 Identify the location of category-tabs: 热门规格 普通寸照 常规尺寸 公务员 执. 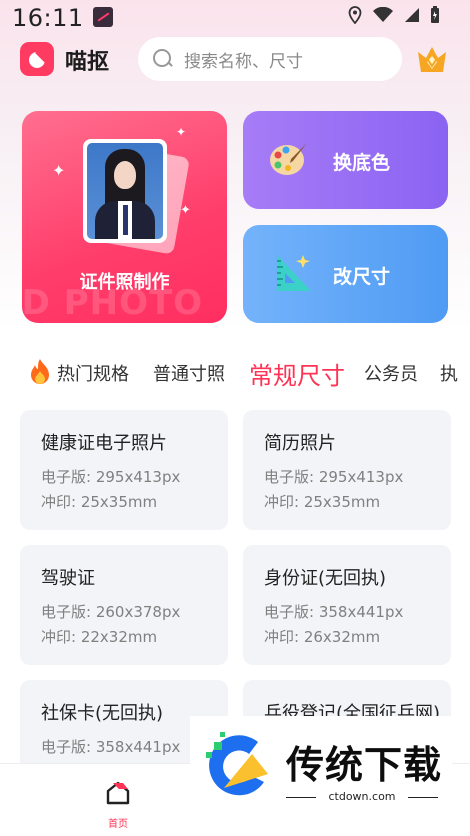
(235, 372).